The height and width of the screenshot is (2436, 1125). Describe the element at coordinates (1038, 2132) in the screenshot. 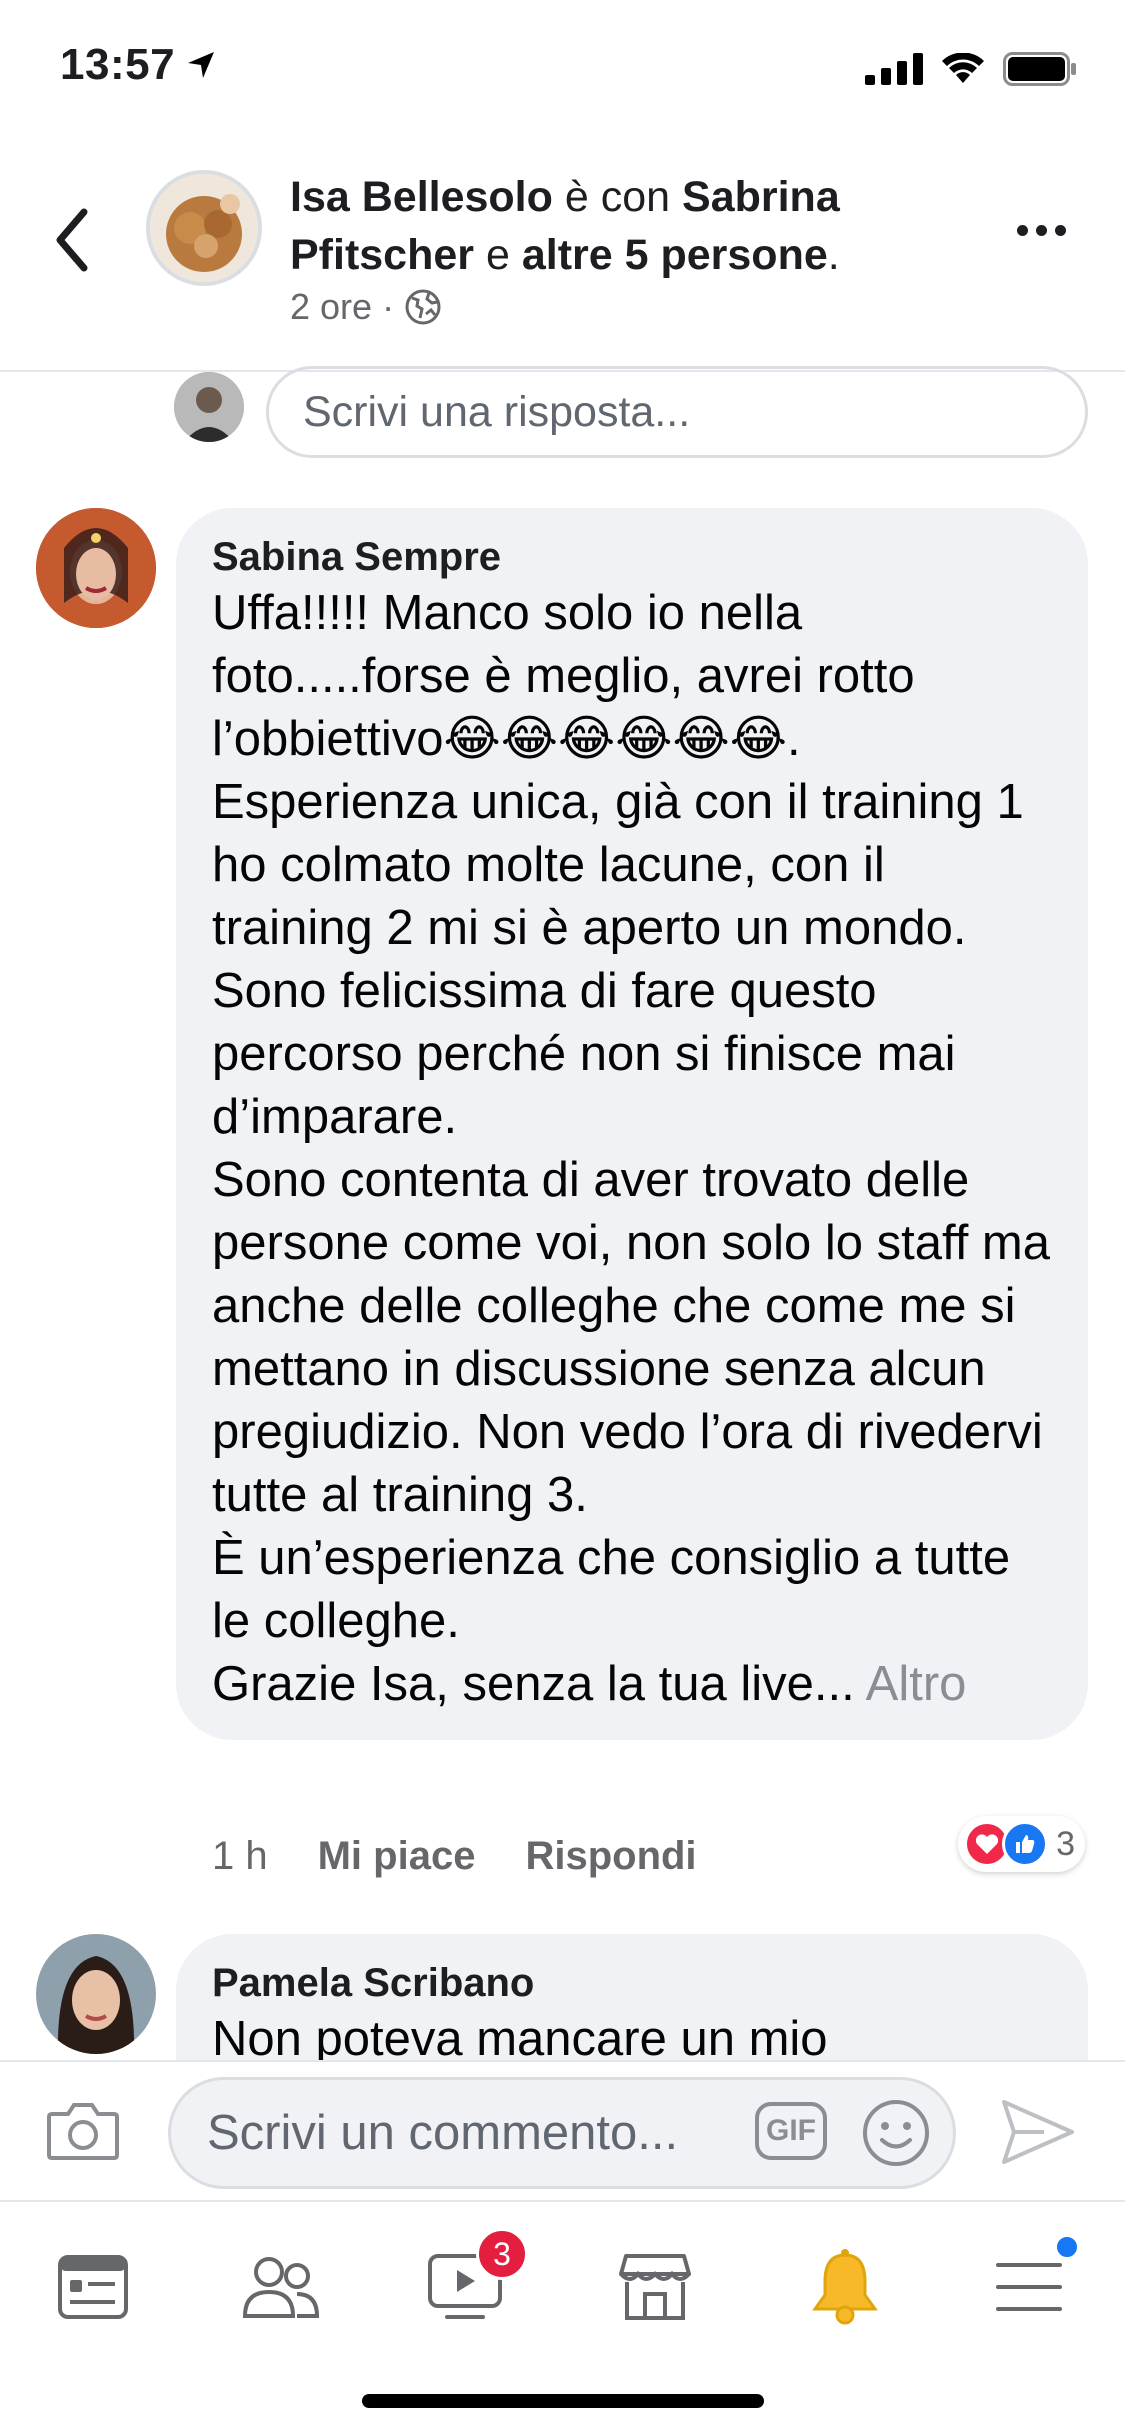

I see `send-icon` at that location.